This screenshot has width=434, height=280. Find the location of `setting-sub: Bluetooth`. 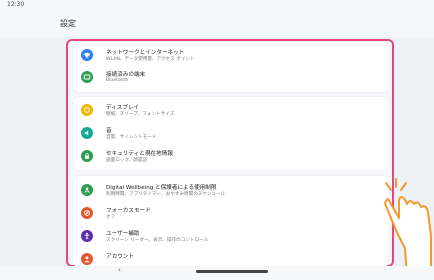

setting-sub: Bluetooth is located at coordinates (117, 80).